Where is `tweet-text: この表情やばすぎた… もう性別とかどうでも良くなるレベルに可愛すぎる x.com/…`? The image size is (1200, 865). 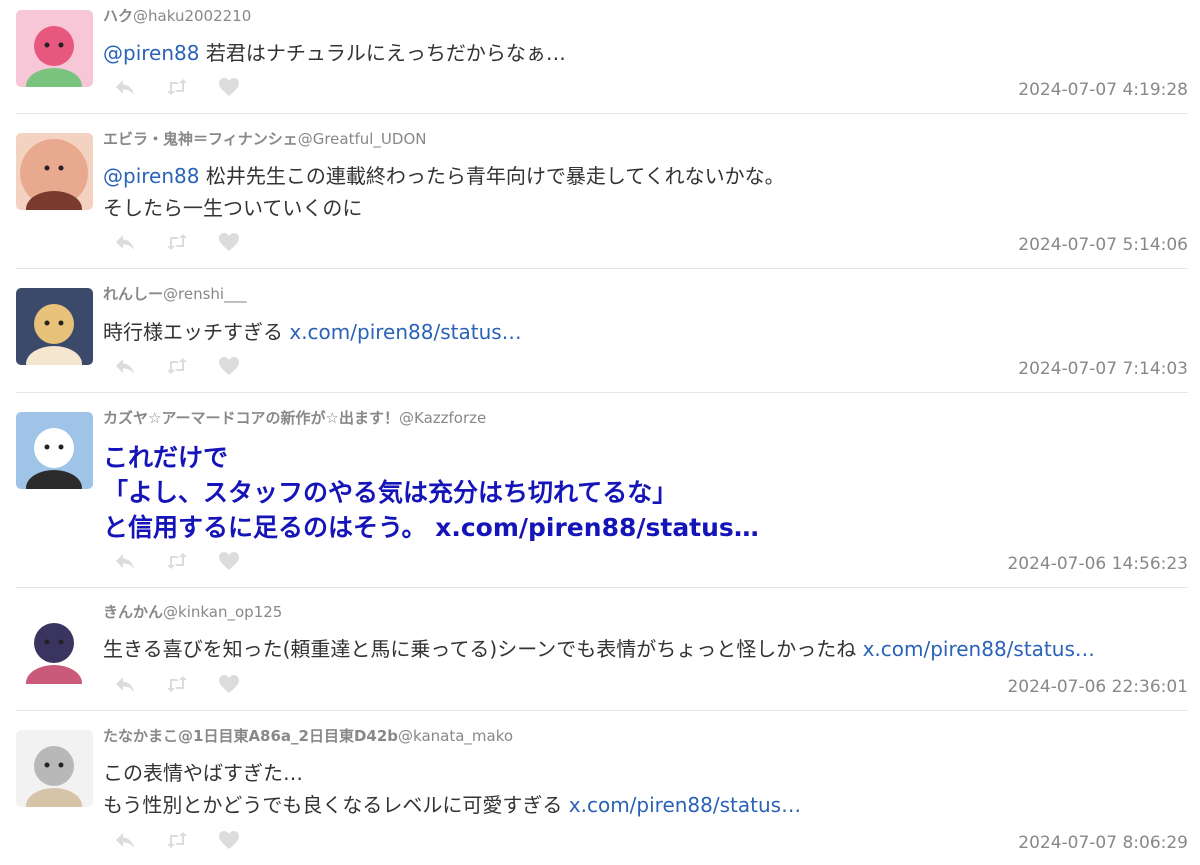
tweet-text: この表情やばすぎた… もう性別とかどうでも良くなるレベルに可愛すぎる x.com/… is located at coordinates (452, 789).